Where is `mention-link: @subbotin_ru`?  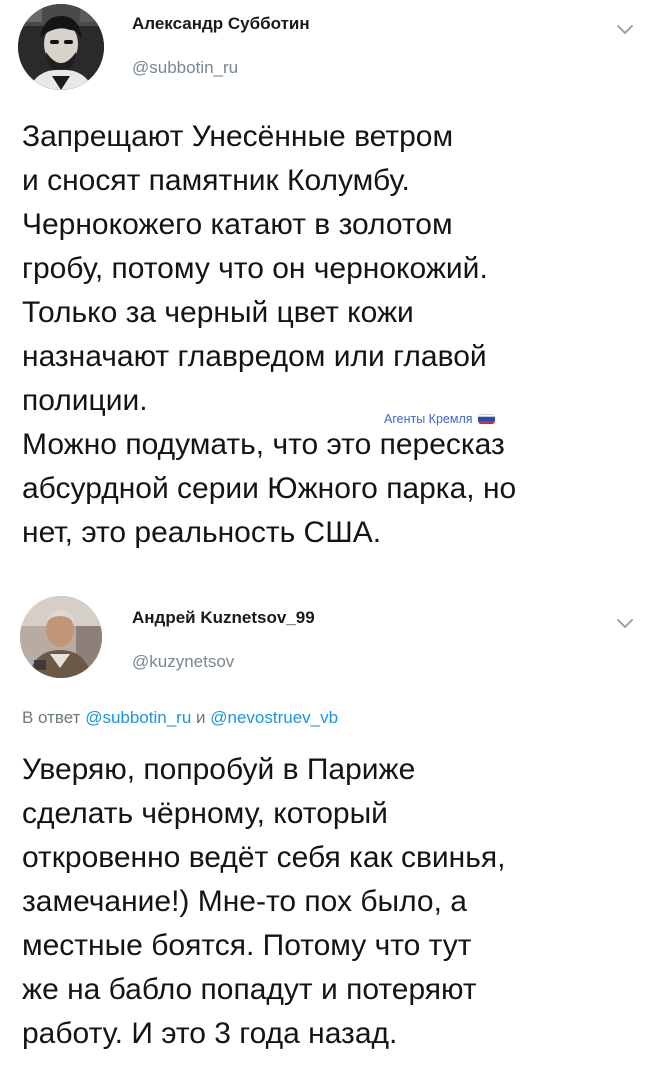
mention-link: @subbotin_ru is located at coordinates (138, 717).